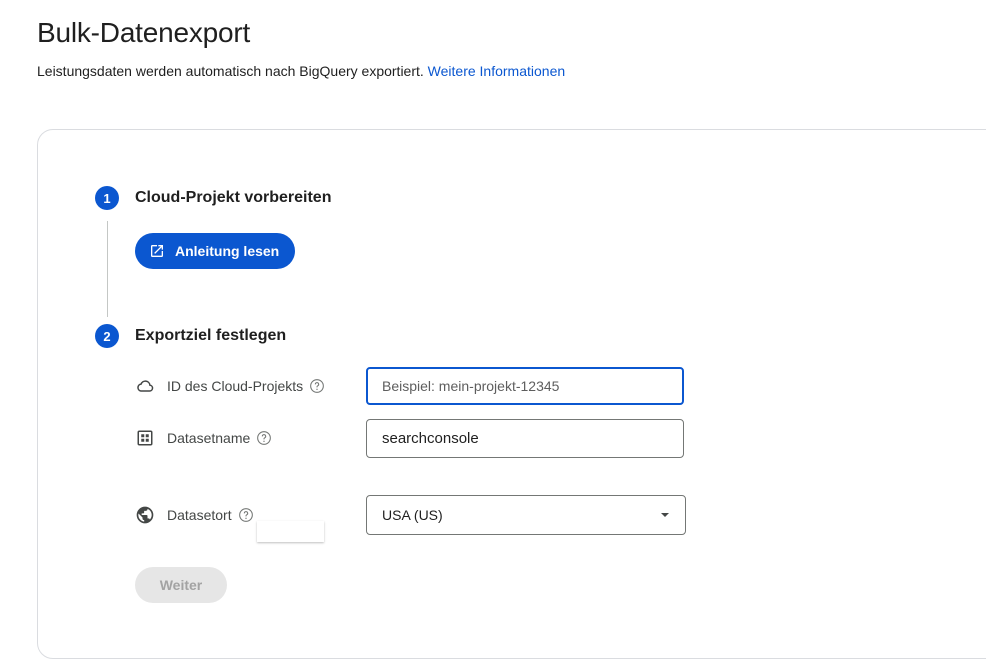  What do you see at coordinates (211, 335) in the screenshot?
I see `step-2-title: Exportziel festlegen` at bounding box center [211, 335].